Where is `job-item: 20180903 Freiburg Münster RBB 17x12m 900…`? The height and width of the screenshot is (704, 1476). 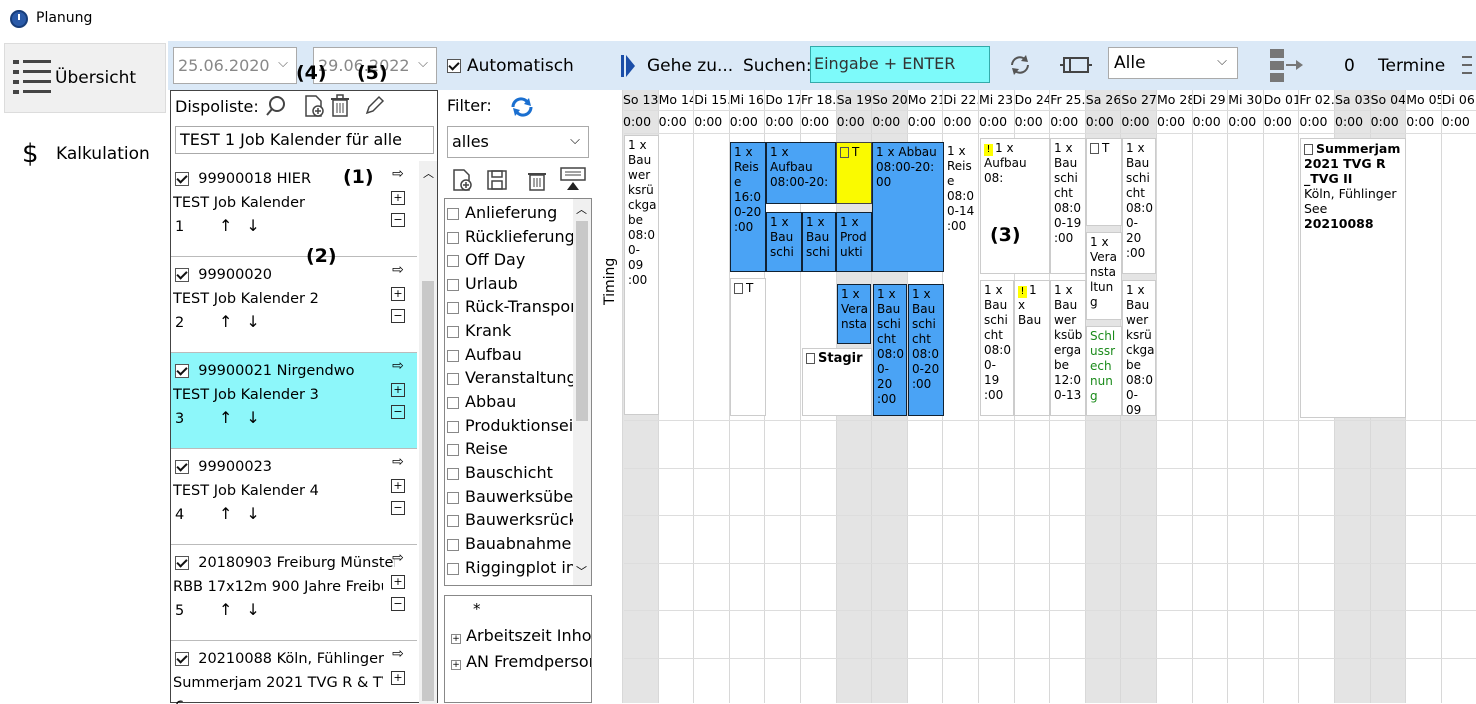
job-item: 20180903 Freiburg Münster RBB 17x12m 900… is located at coordinates (294, 593).